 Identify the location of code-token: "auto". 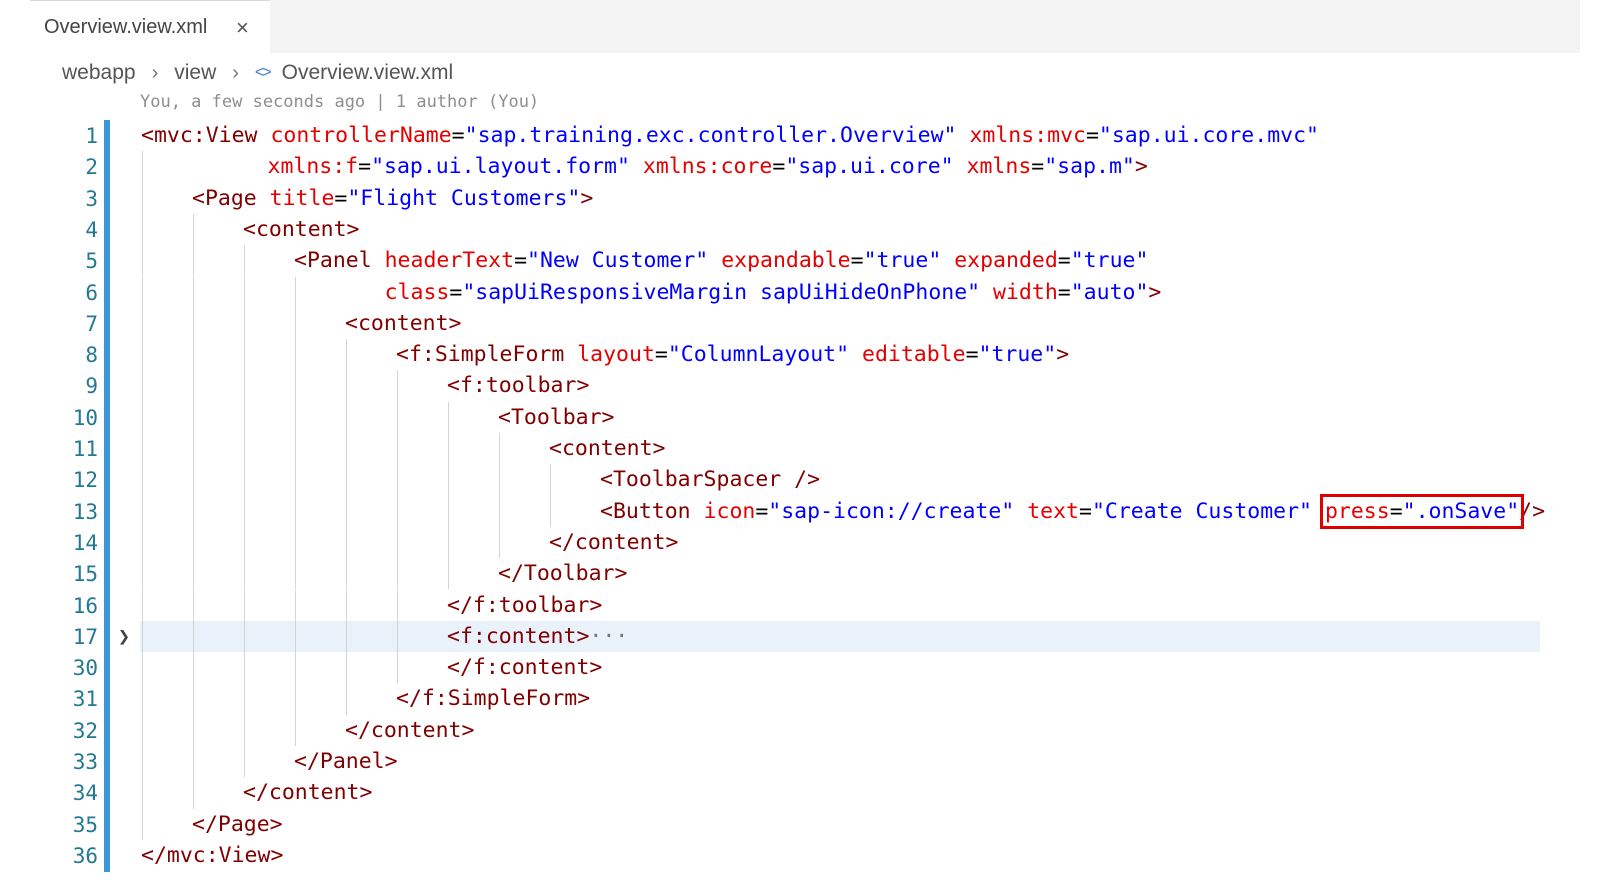
(1109, 292).